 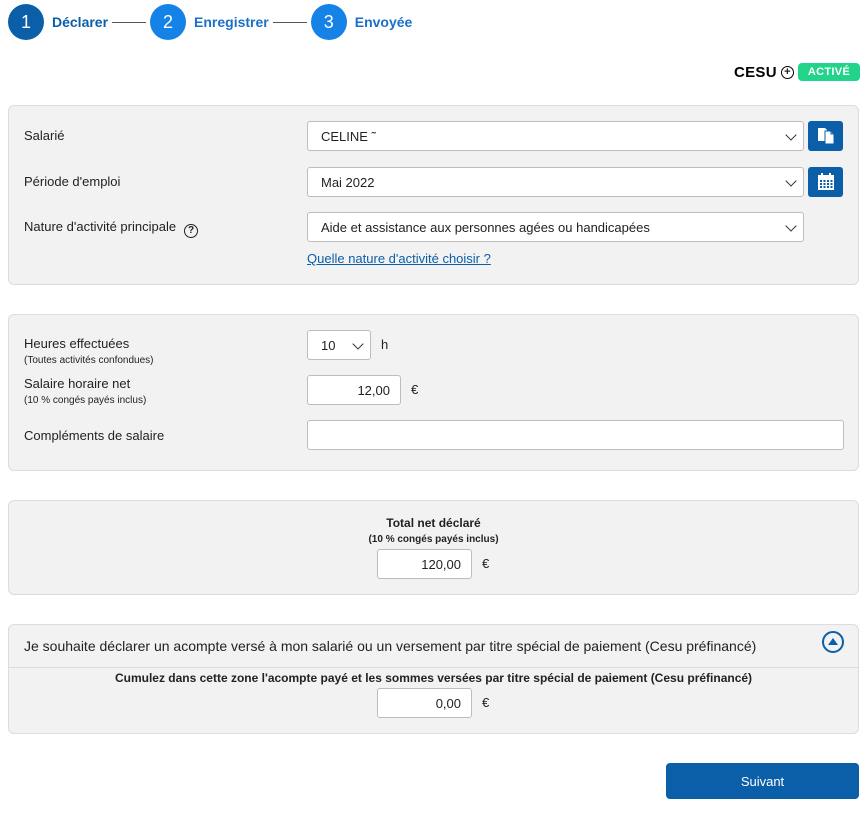 I want to click on salaire-horaire-input: 12,00, so click(x=354, y=390).